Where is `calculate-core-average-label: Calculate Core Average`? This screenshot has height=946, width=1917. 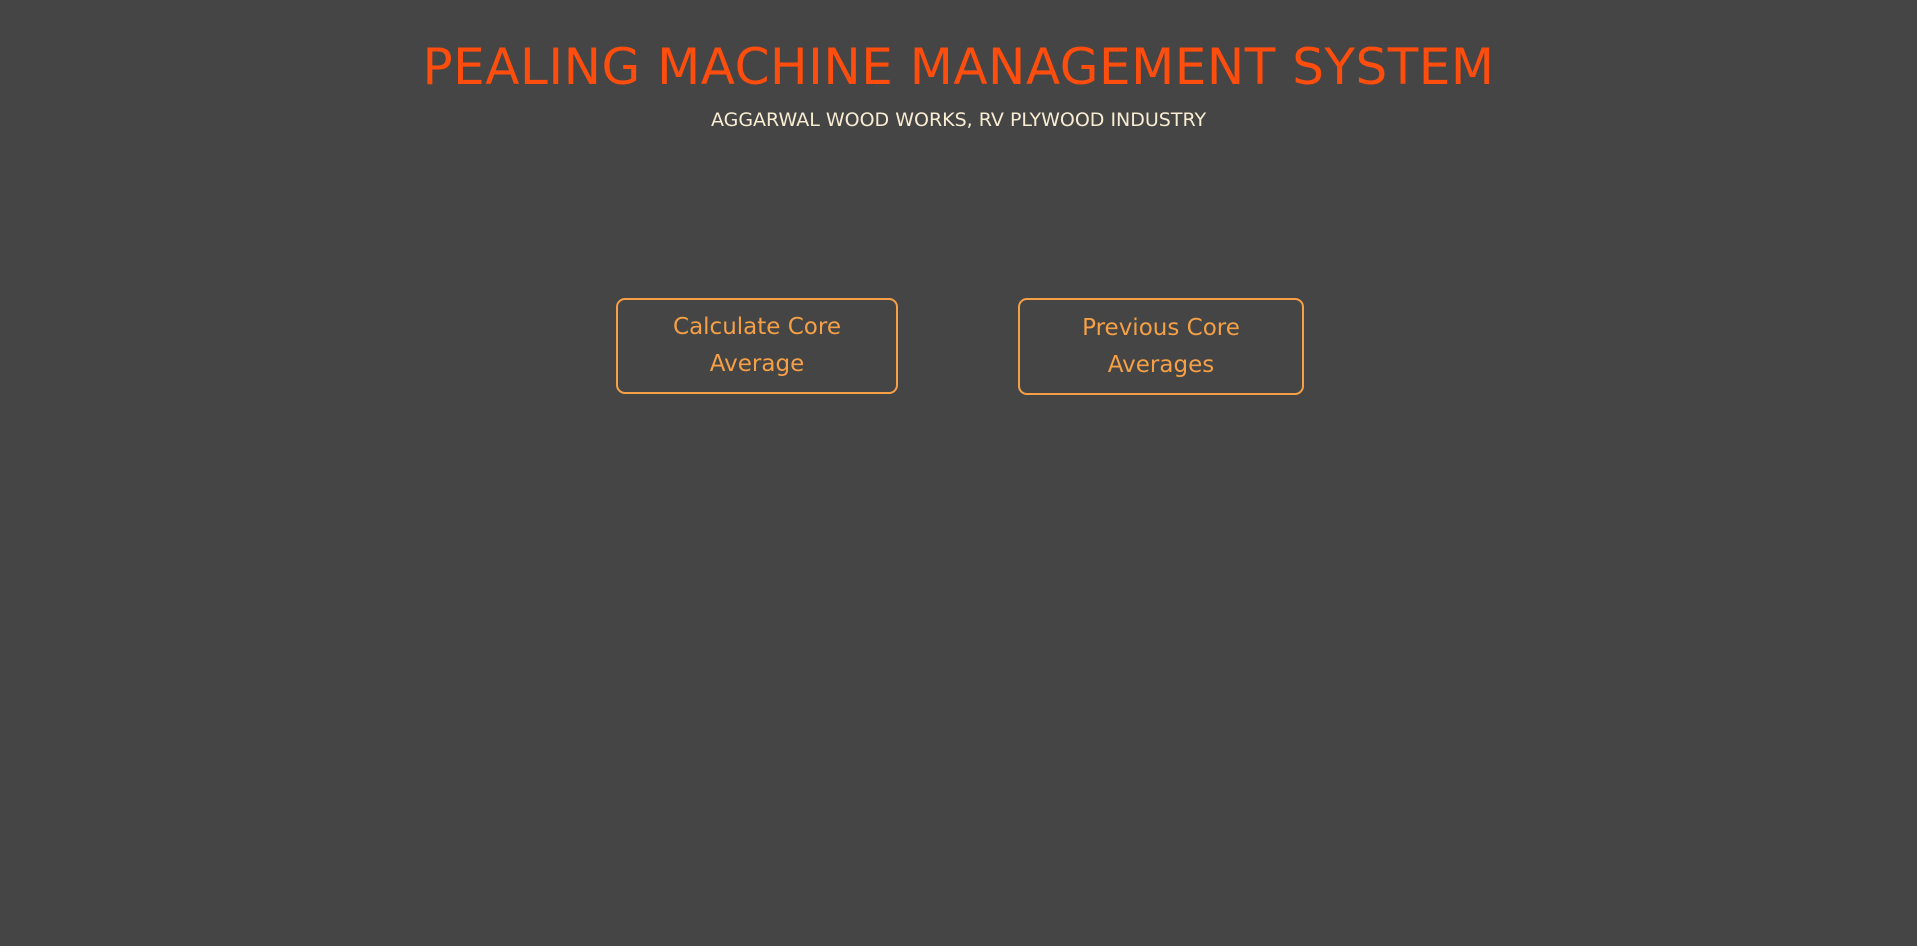
calculate-core-average-label: Calculate Core Average is located at coordinates (757, 345).